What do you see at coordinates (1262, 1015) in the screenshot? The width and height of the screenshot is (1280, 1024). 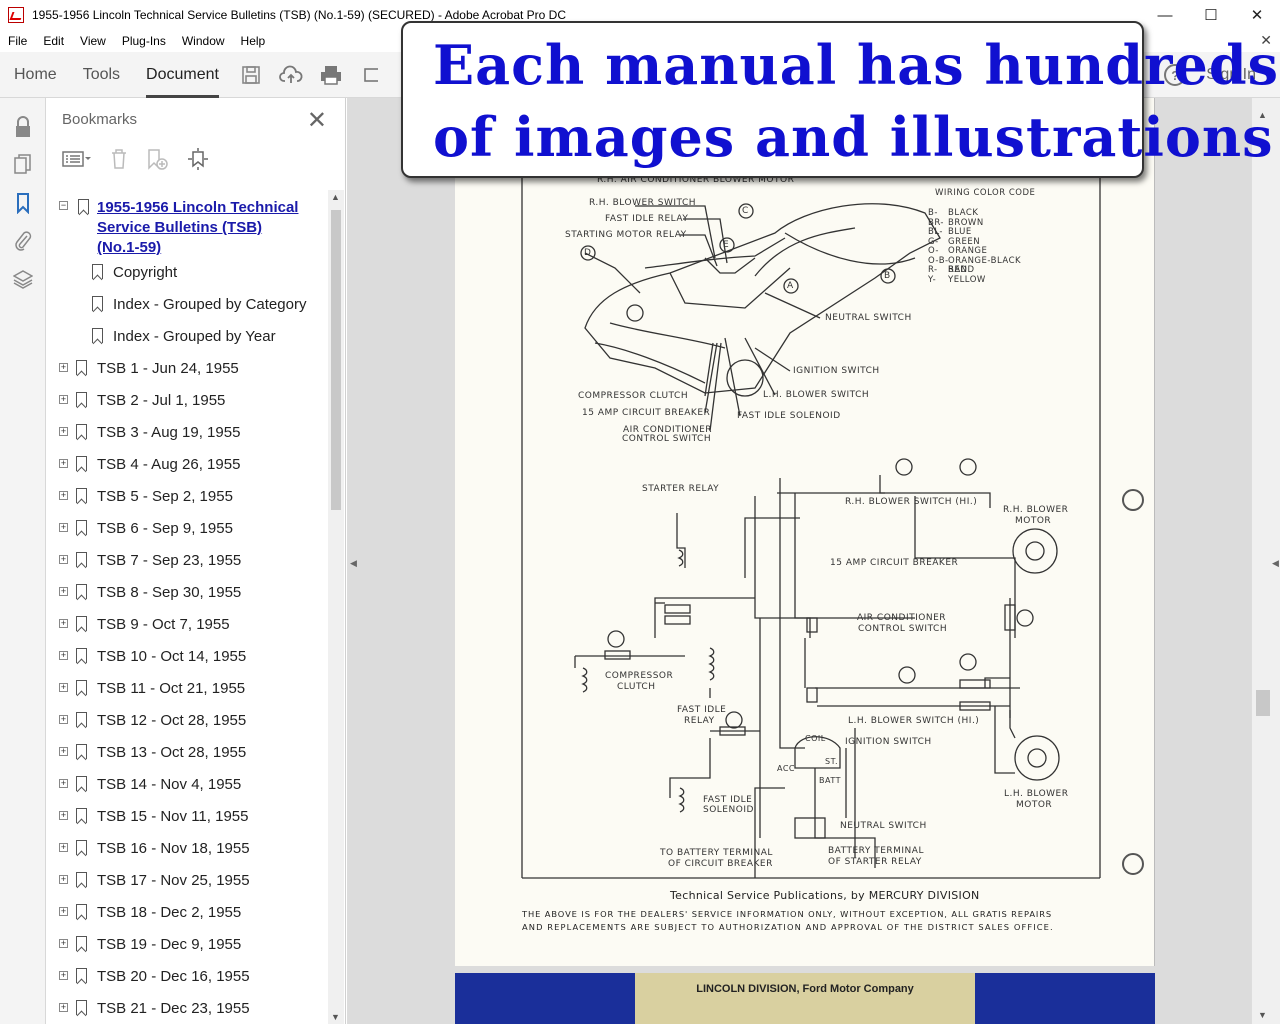 I see `scroll-down-arrow-icon: ▼` at bounding box center [1262, 1015].